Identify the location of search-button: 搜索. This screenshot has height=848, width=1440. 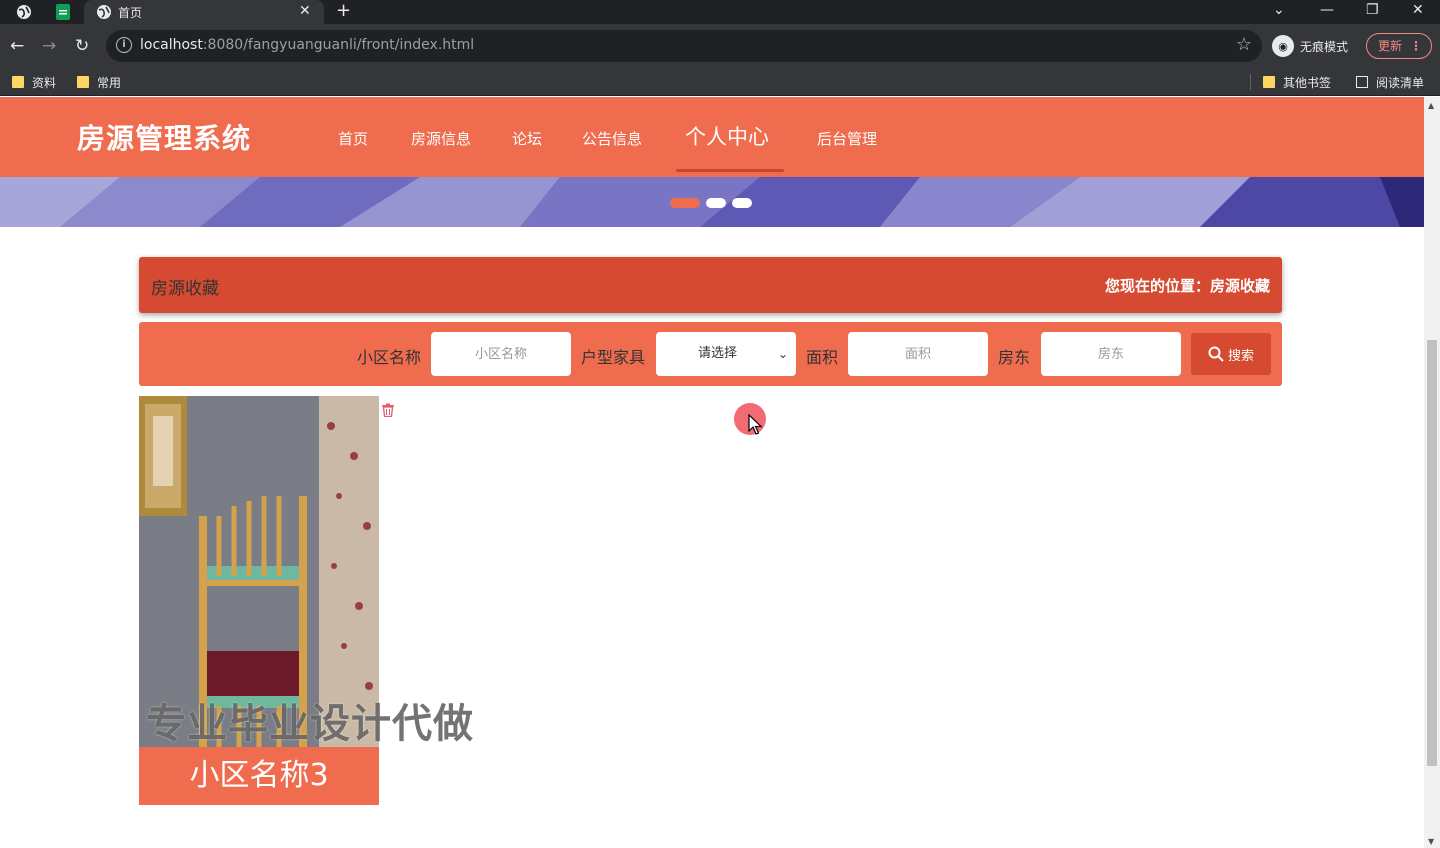
(1231, 354).